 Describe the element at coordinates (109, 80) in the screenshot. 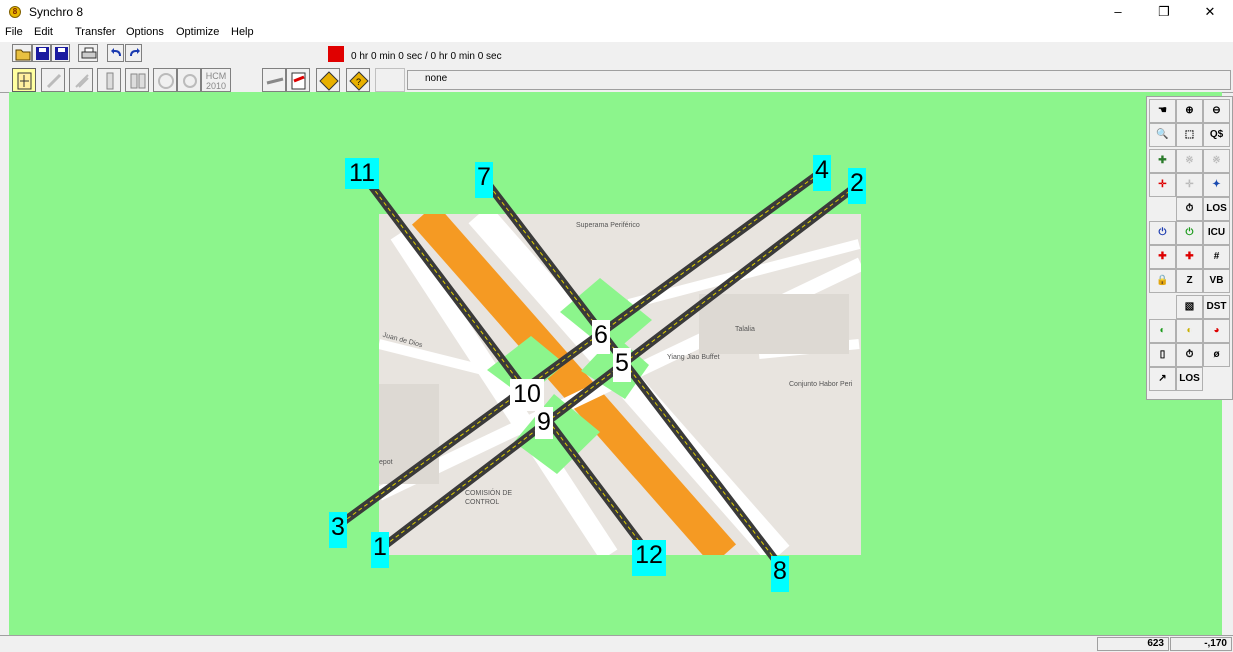

I see `timing-button` at that location.